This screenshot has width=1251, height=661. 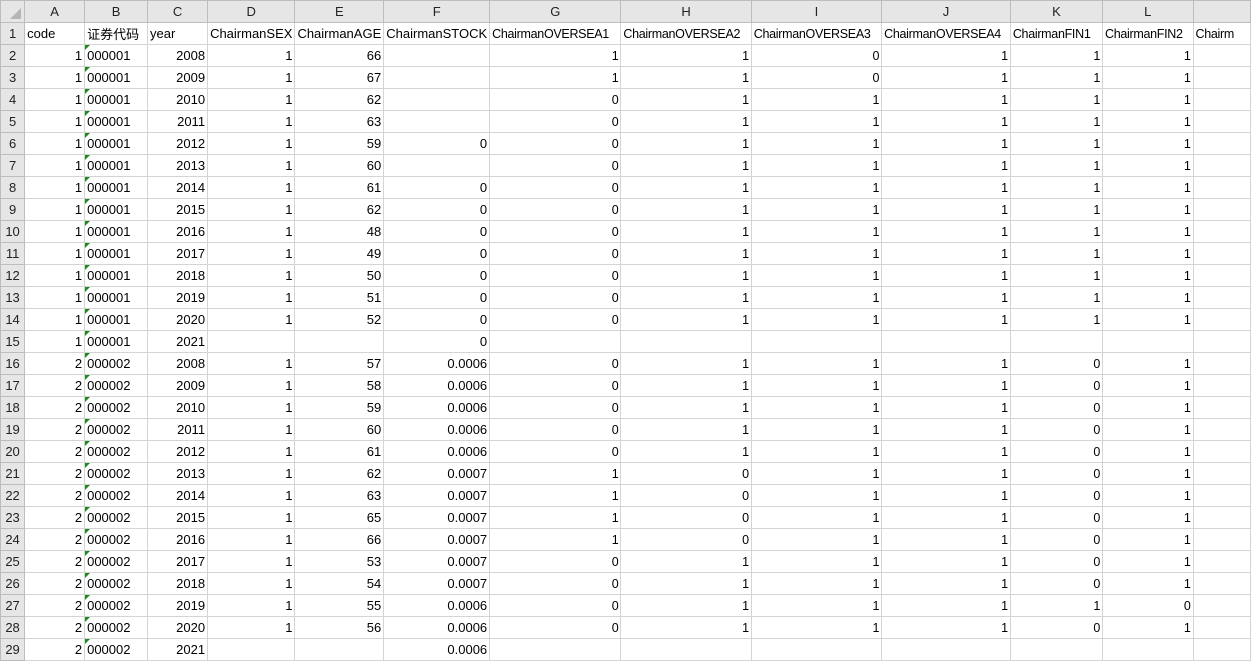 I want to click on cell: 2015, so click(x=177, y=209).